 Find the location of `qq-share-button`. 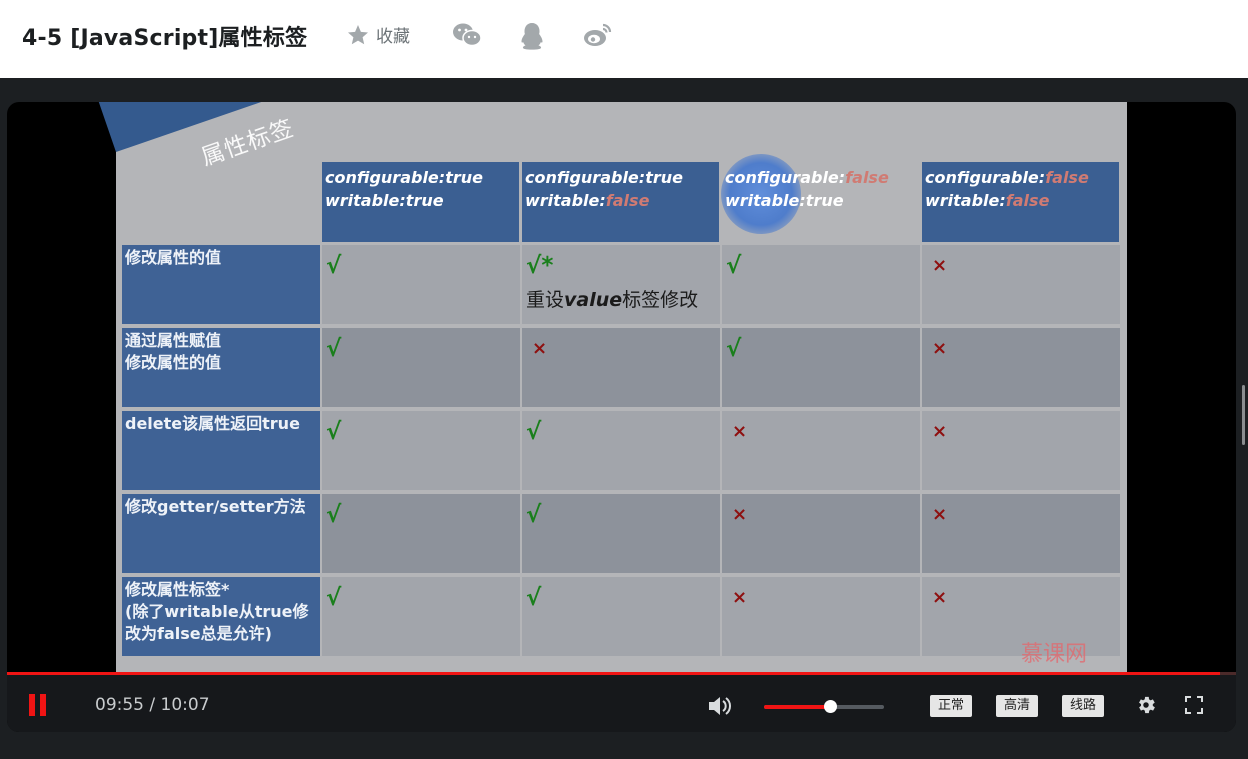

qq-share-button is located at coordinates (532, 38).